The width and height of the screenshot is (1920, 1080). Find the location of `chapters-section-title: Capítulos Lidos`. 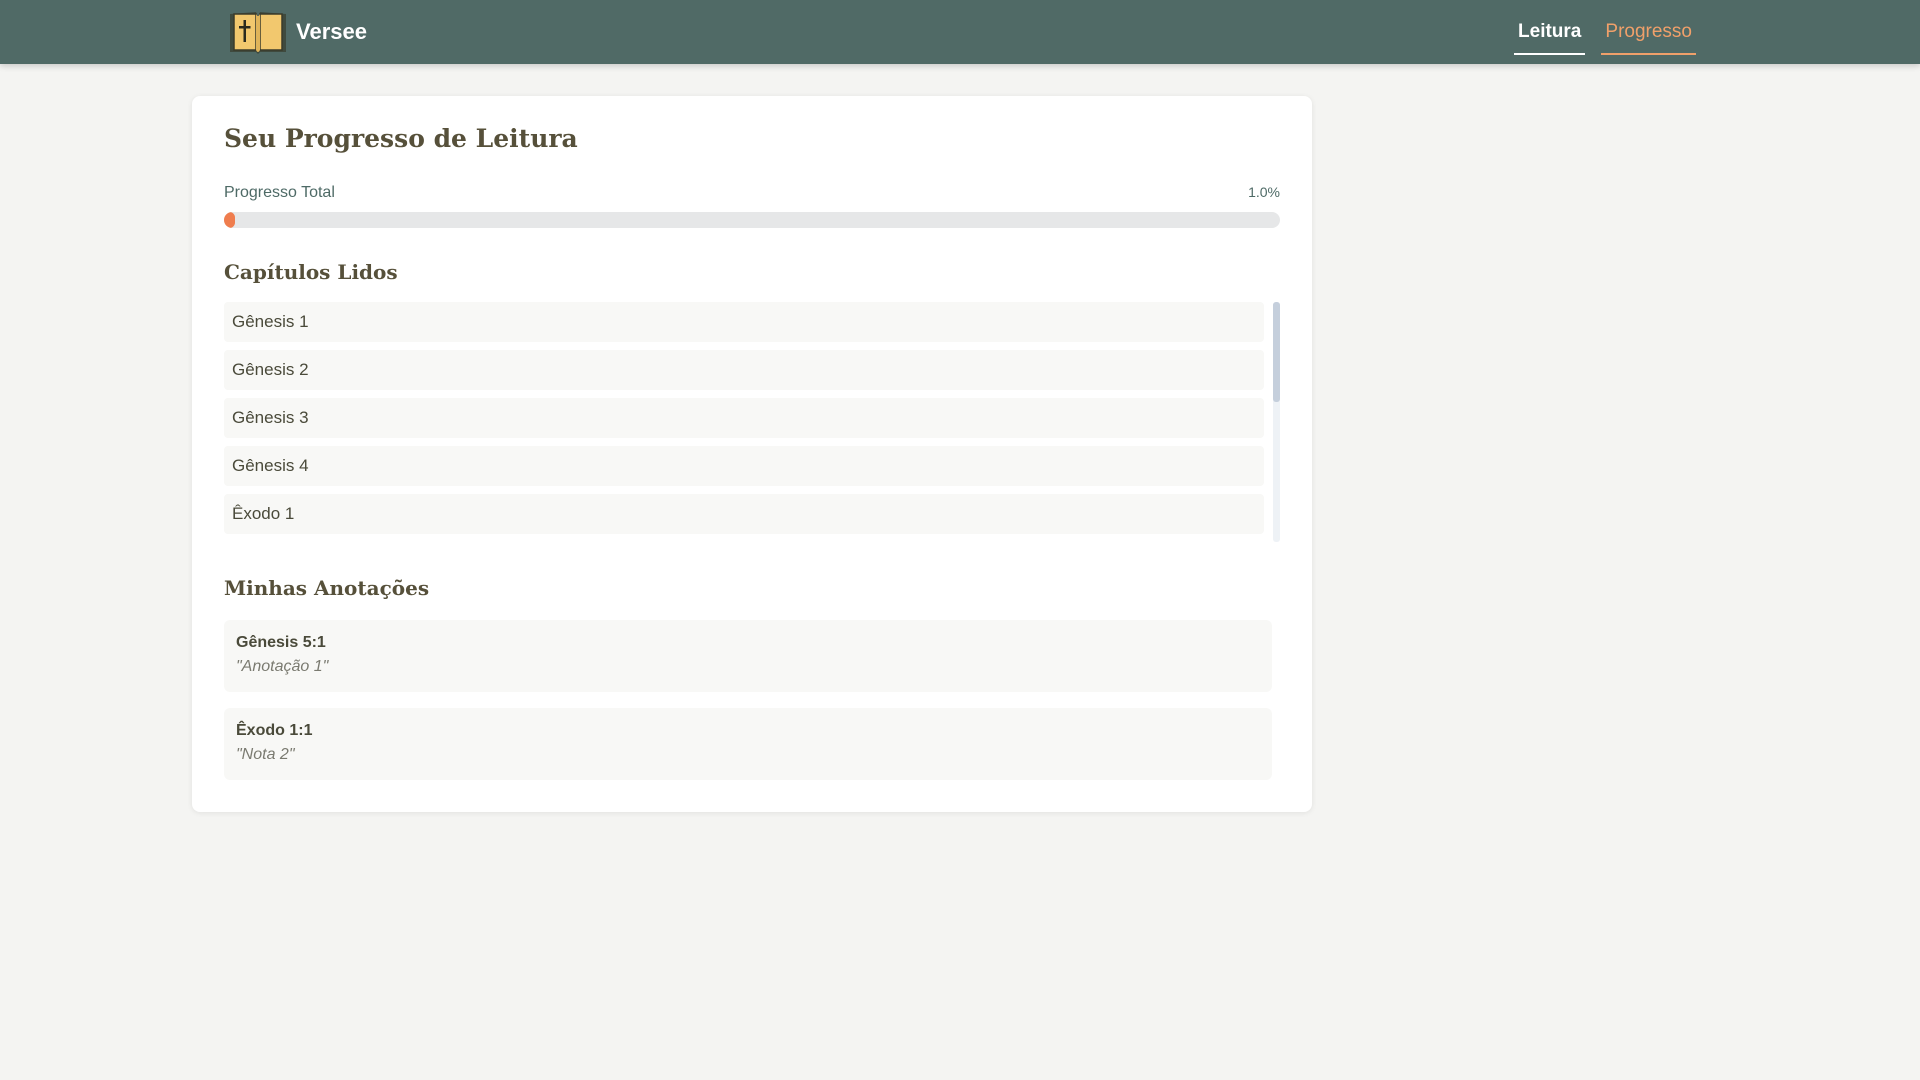

chapters-section-title: Capítulos Lidos is located at coordinates (311, 272).